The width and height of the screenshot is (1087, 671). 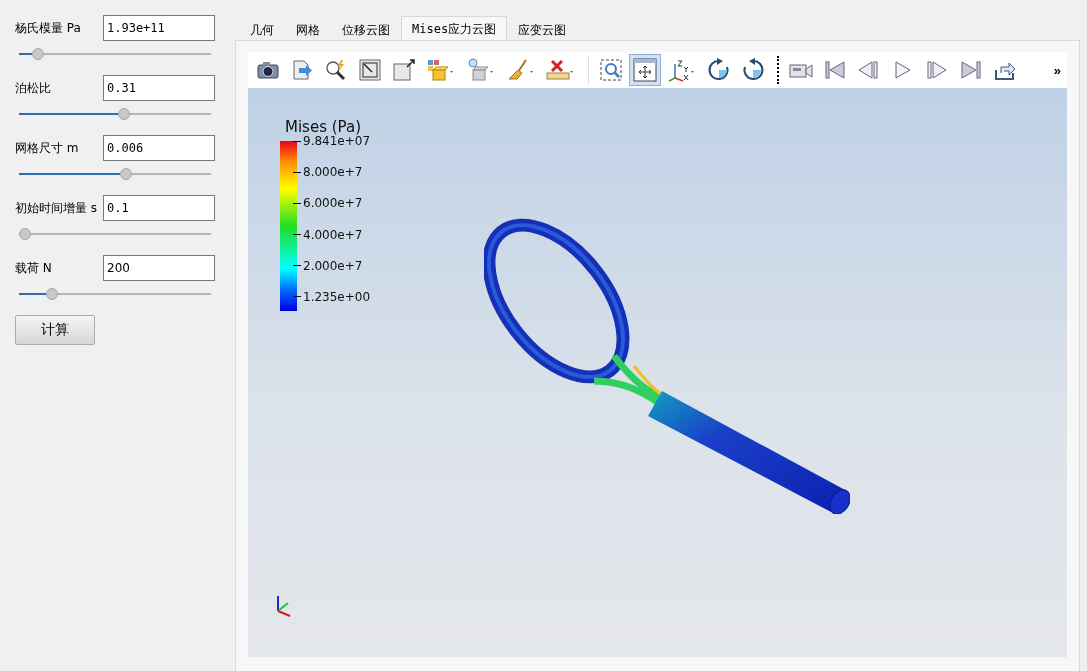 I want to click on tab: 网格, so click(x=308, y=29).